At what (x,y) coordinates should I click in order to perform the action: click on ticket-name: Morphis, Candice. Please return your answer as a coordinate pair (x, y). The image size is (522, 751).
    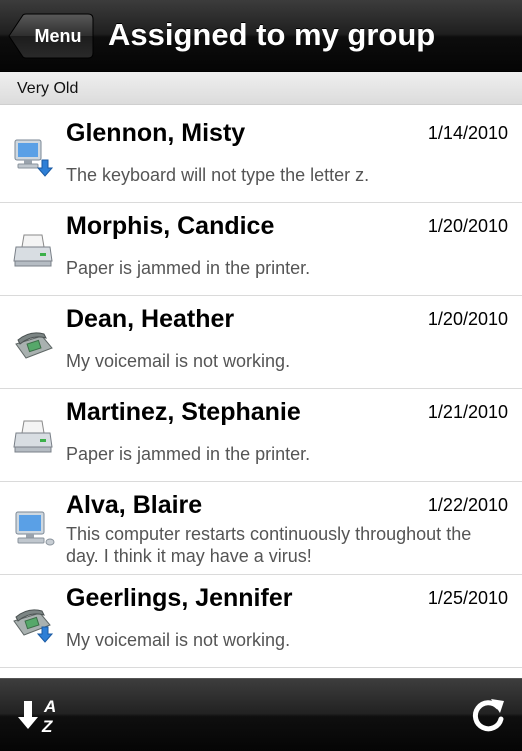
    Looking at the image, I should click on (170, 226).